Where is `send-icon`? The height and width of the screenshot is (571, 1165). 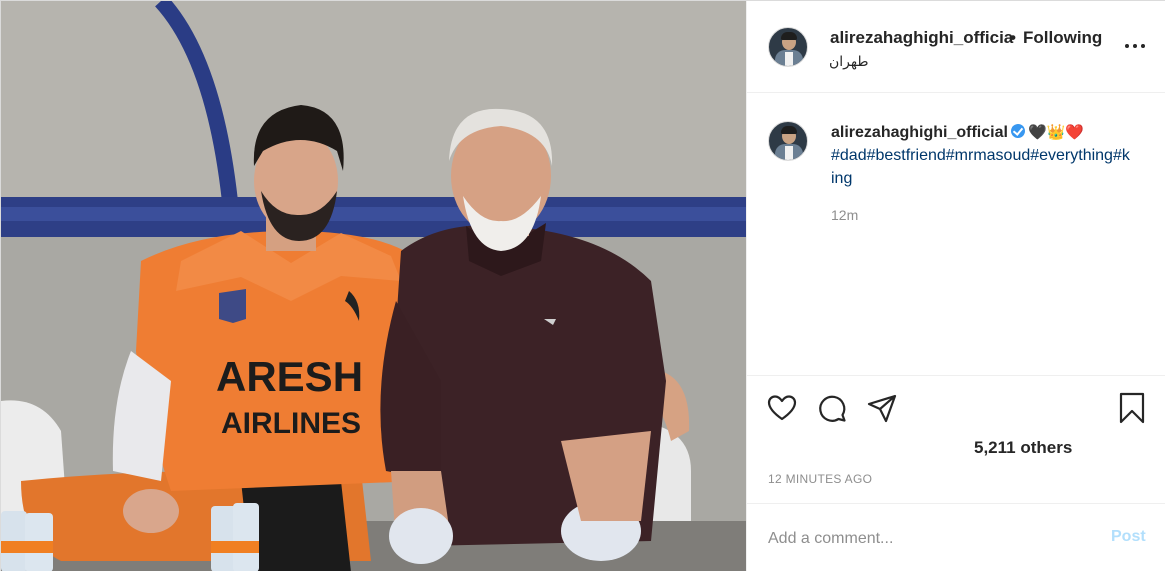 send-icon is located at coordinates (882, 408).